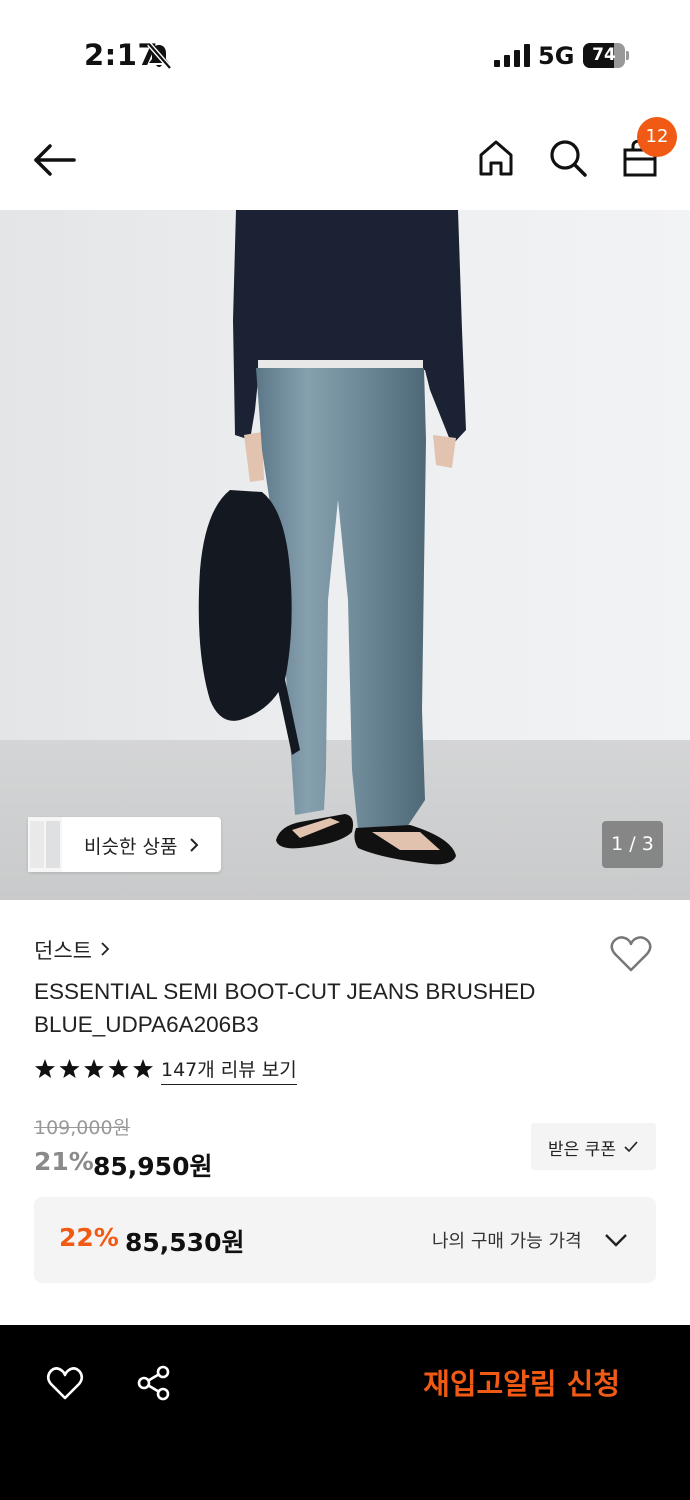 The image size is (690, 1500). What do you see at coordinates (159, 56) in the screenshot?
I see `bell-off-icon` at bounding box center [159, 56].